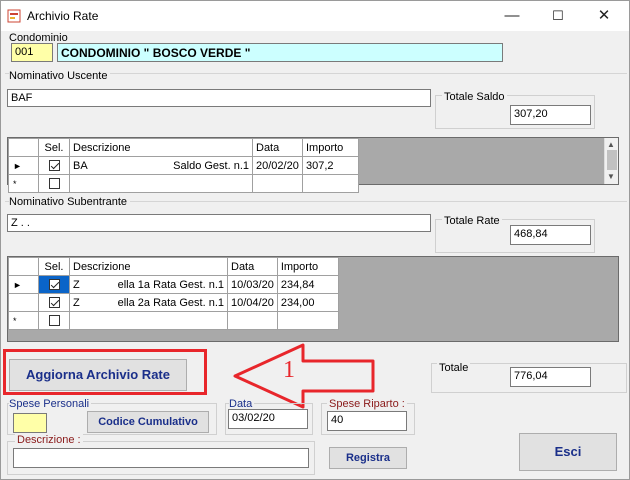 This screenshot has width=630, height=480. What do you see at coordinates (63, 16) in the screenshot?
I see `window-title: Archivio Rate` at bounding box center [63, 16].